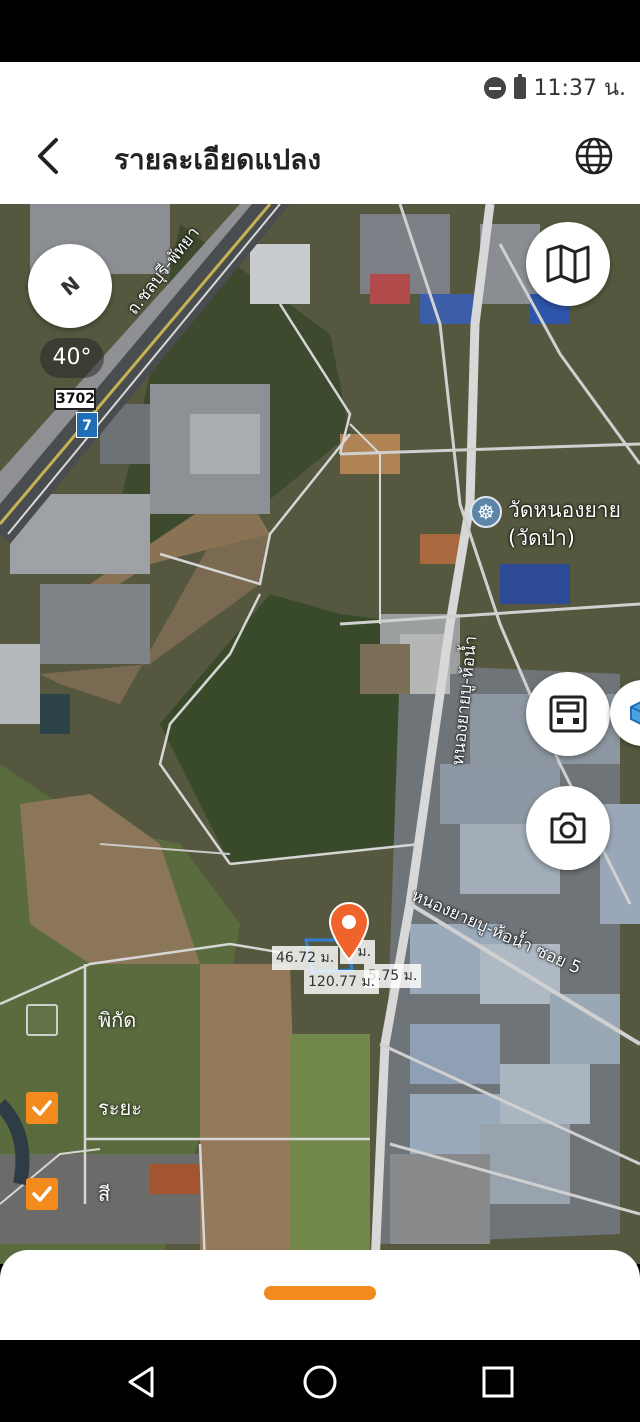 The height and width of the screenshot is (1422, 640). I want to click on square-recent-icon, so click(498, 1382).